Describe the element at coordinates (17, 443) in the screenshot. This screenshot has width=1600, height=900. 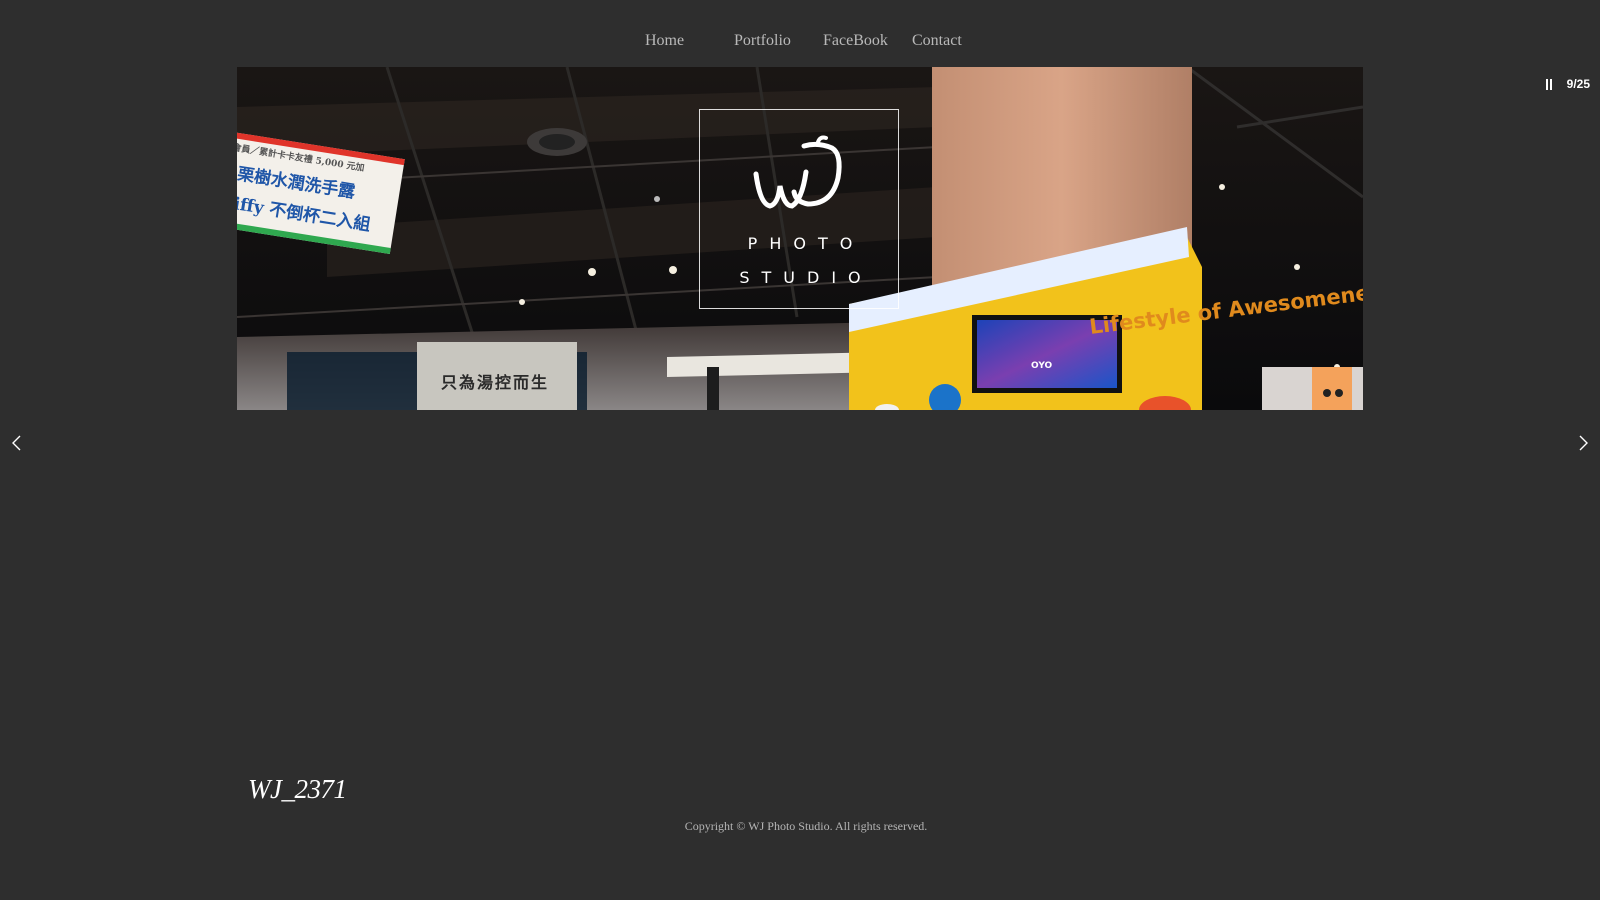
I see `chevron-left-icon` at that location.